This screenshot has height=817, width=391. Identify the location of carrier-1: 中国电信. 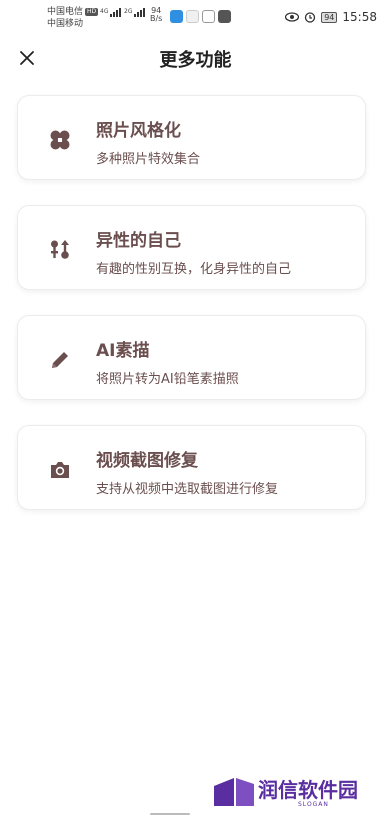
(65, 12).